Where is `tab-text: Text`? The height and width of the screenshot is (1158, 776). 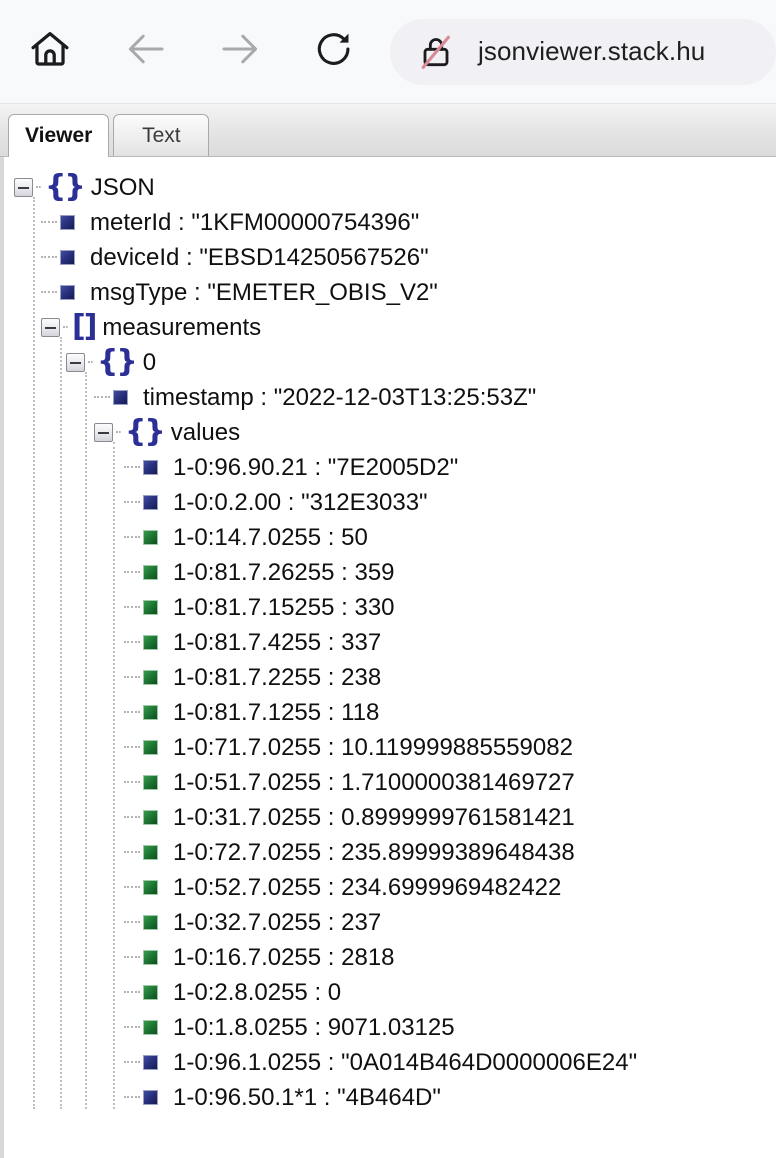 tab-text: Text is located at coordinates (161, 135).